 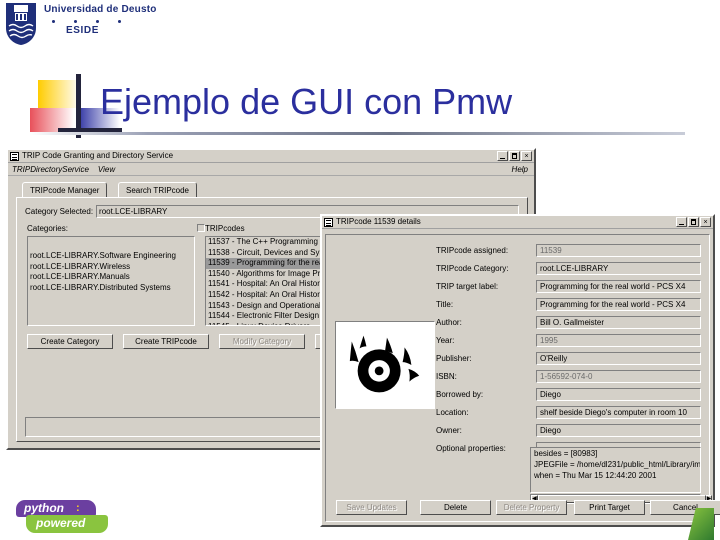 I want to click on location-field: shelf beside Diego's computer in room 10, so click(x=618, y=412).